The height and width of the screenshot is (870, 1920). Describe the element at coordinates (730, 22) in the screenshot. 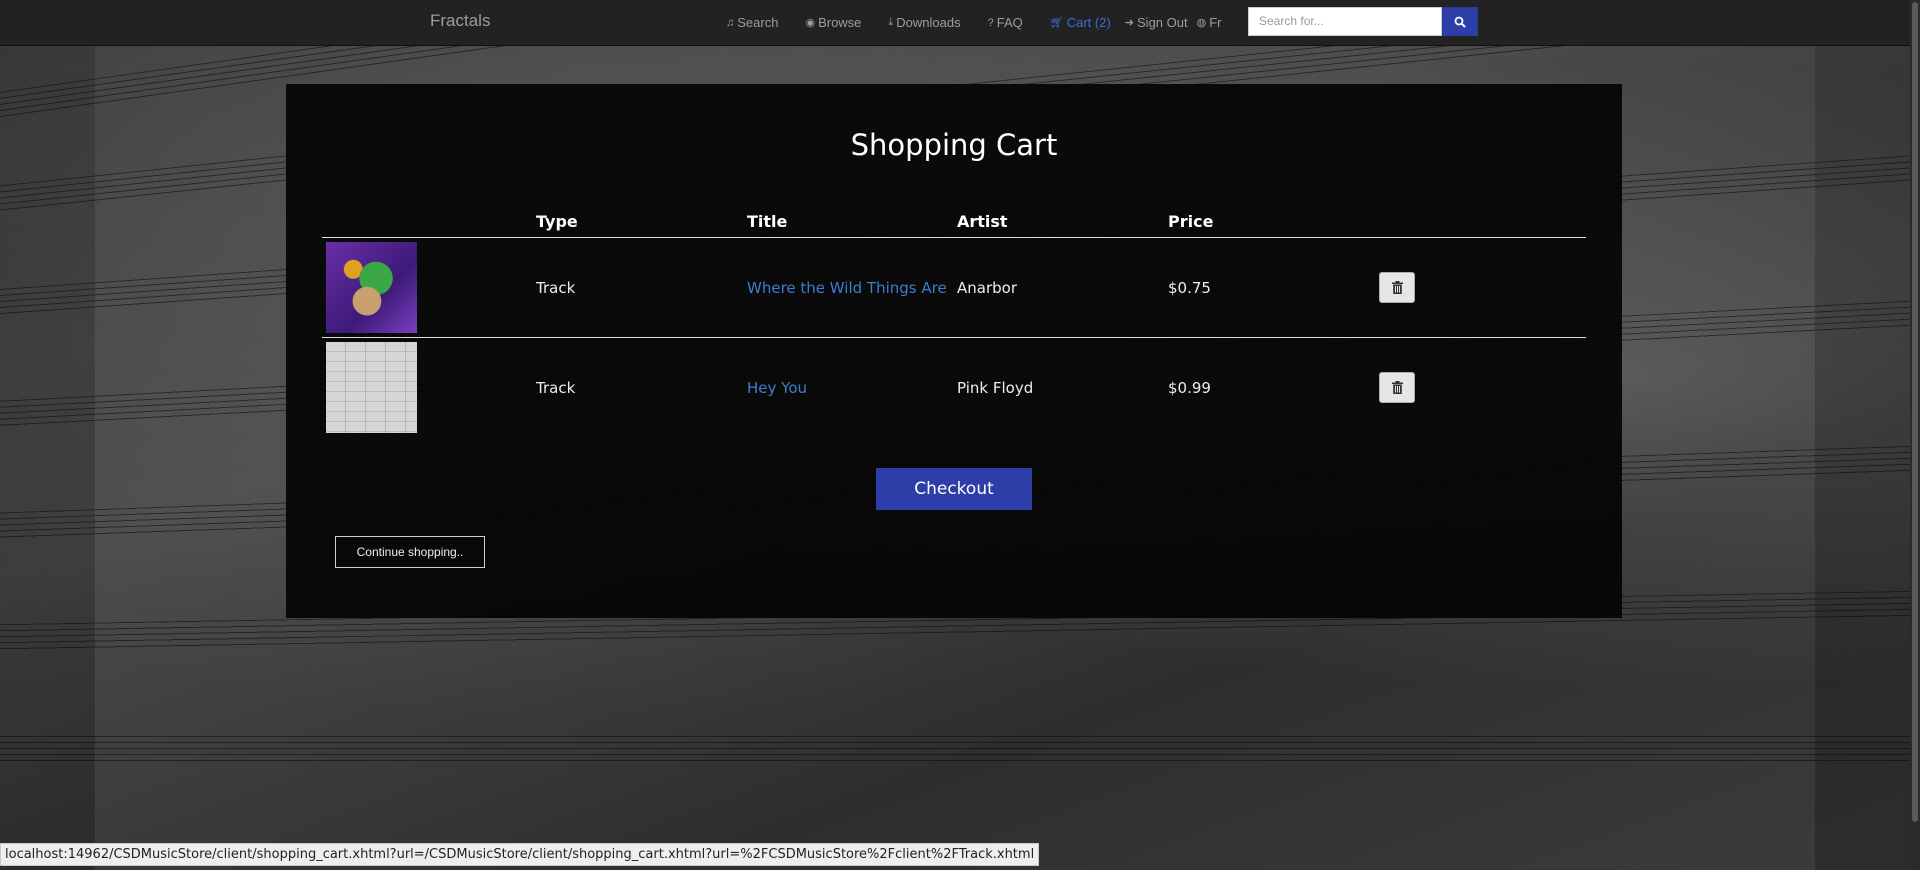

I see `music-icon: ♫` at that location.